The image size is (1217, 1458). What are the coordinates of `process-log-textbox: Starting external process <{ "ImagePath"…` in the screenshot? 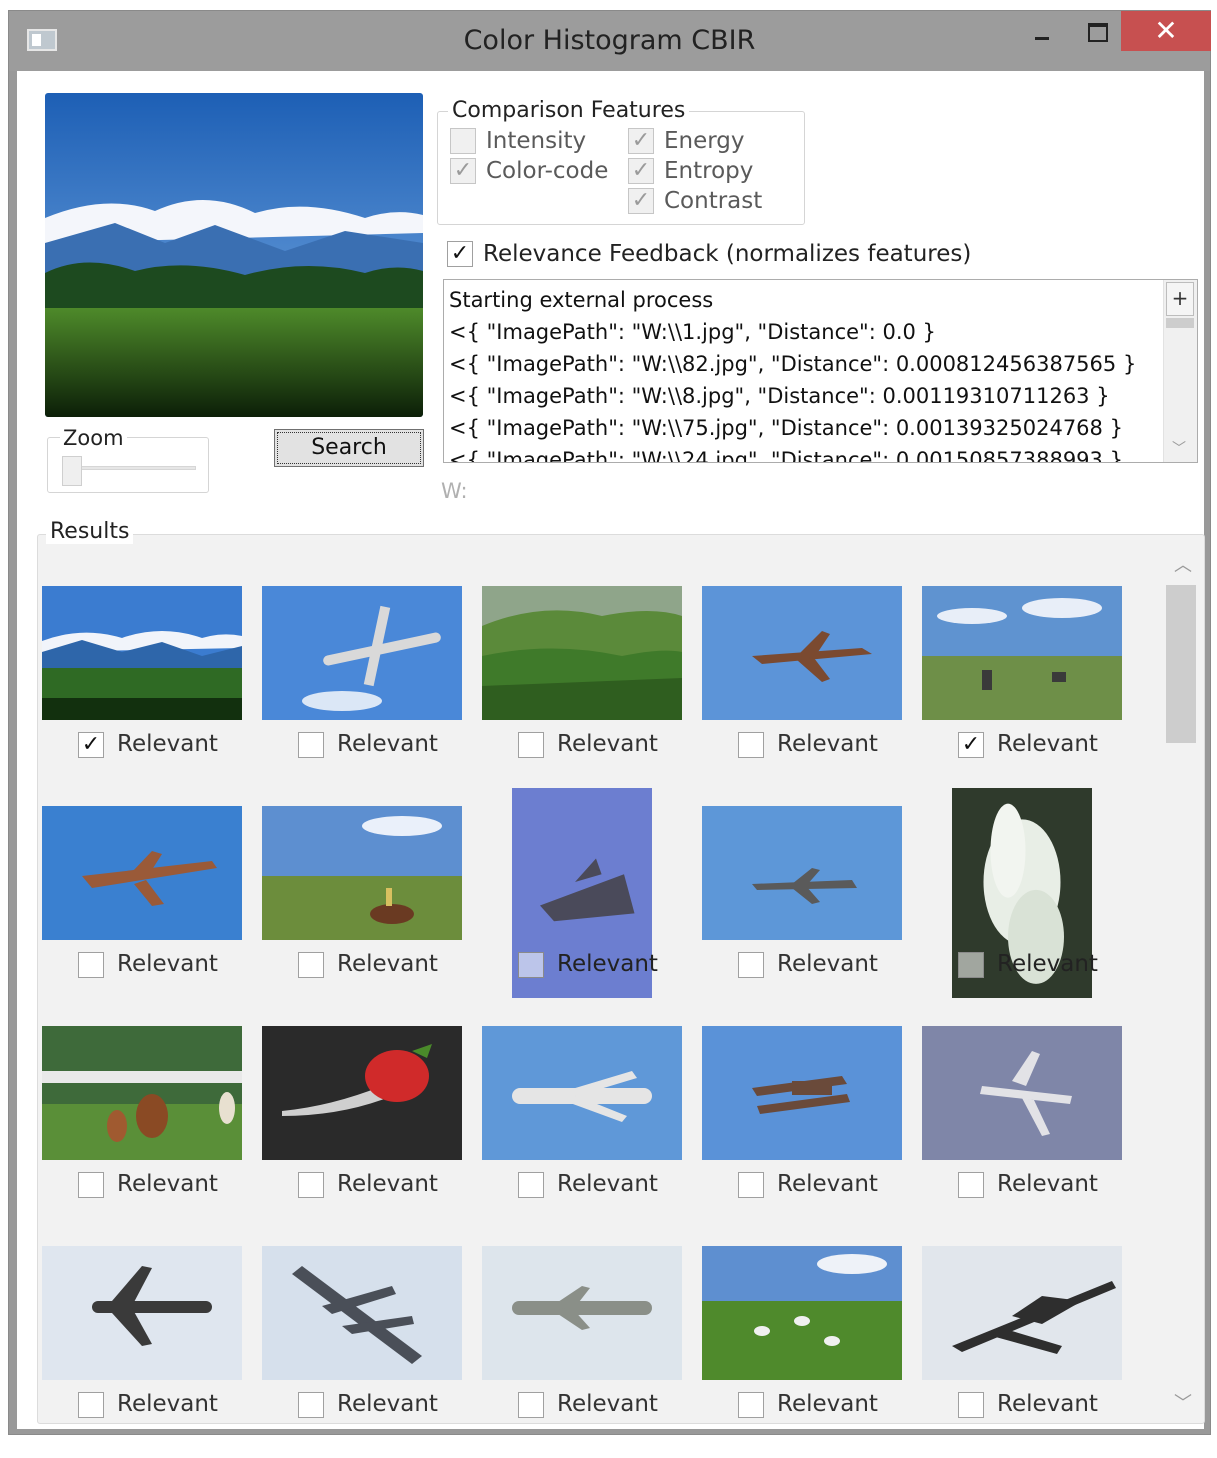 It's located at (820, 371).